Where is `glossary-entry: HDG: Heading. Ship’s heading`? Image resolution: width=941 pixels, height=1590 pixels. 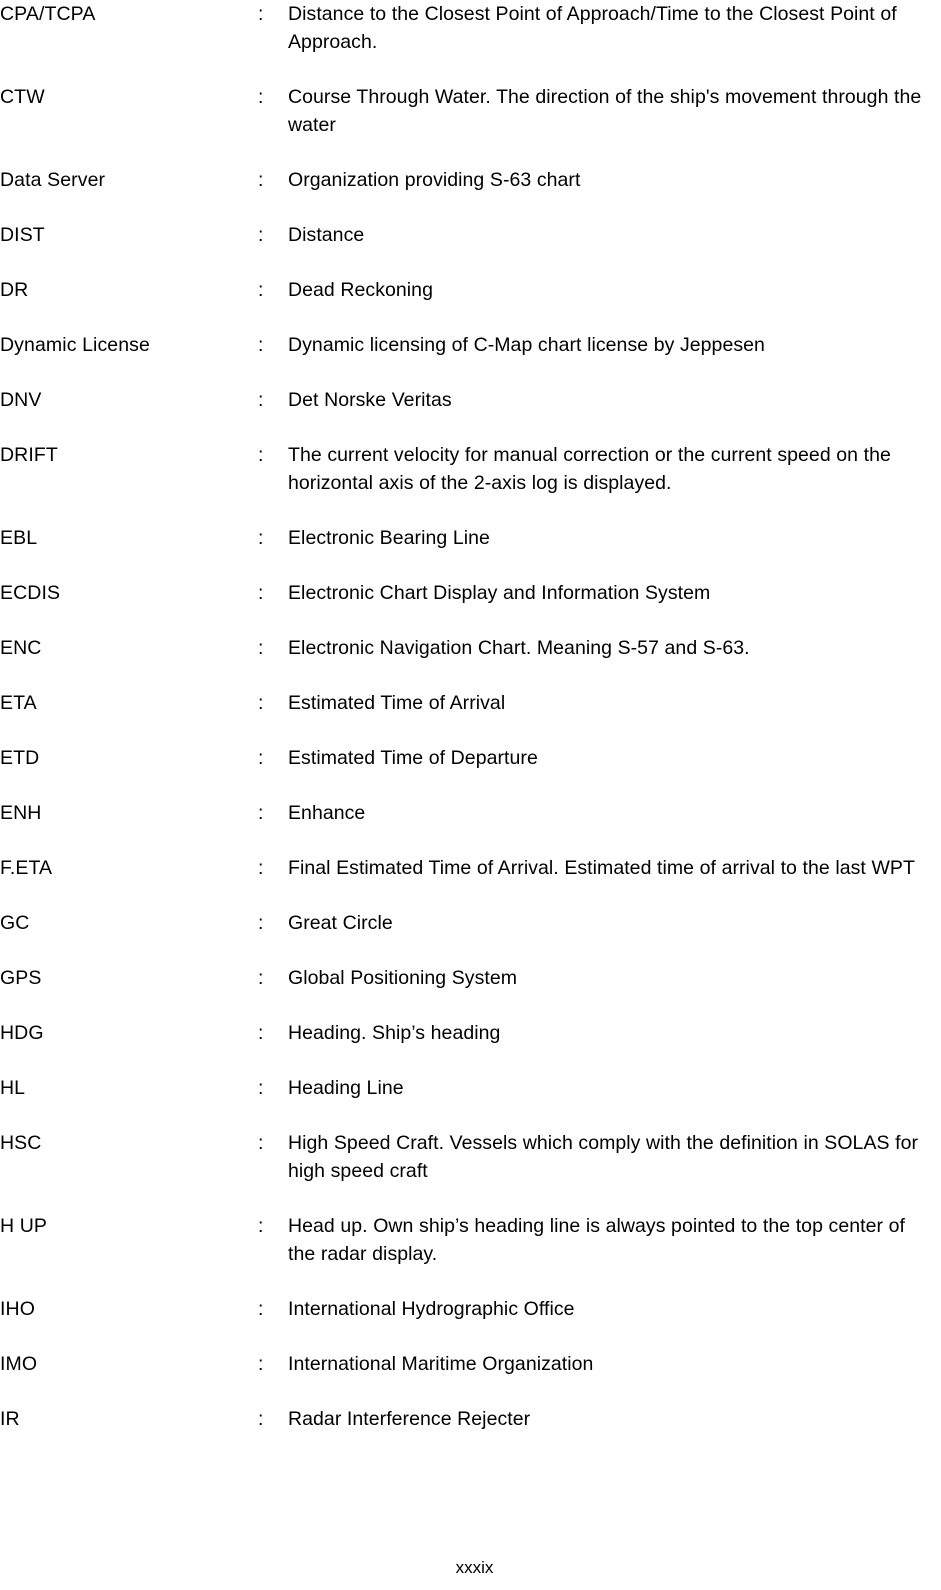
glossary-entry: HDG: Heading. Ship’s heading is located at coordinates (470, 1033).